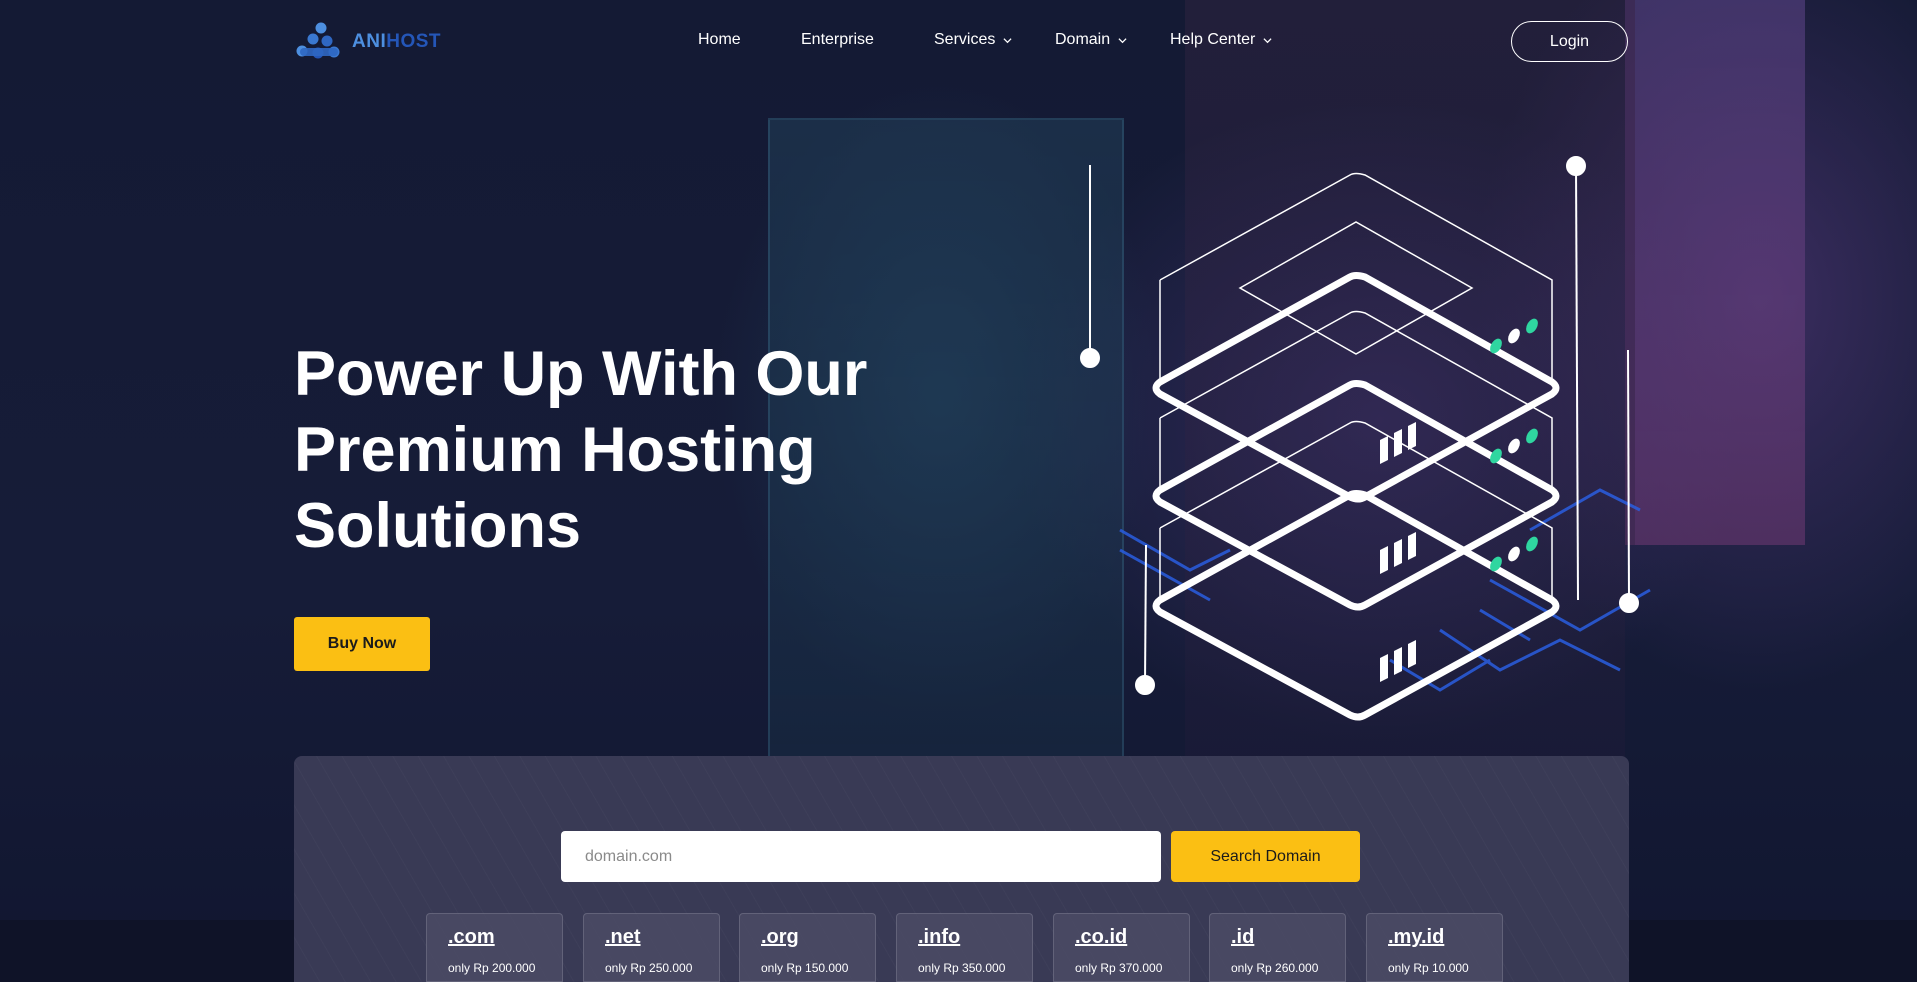 The height and width of the screenshot is (982, 1917). I want to click on tld-name: .co.id, so click(1101, 937).